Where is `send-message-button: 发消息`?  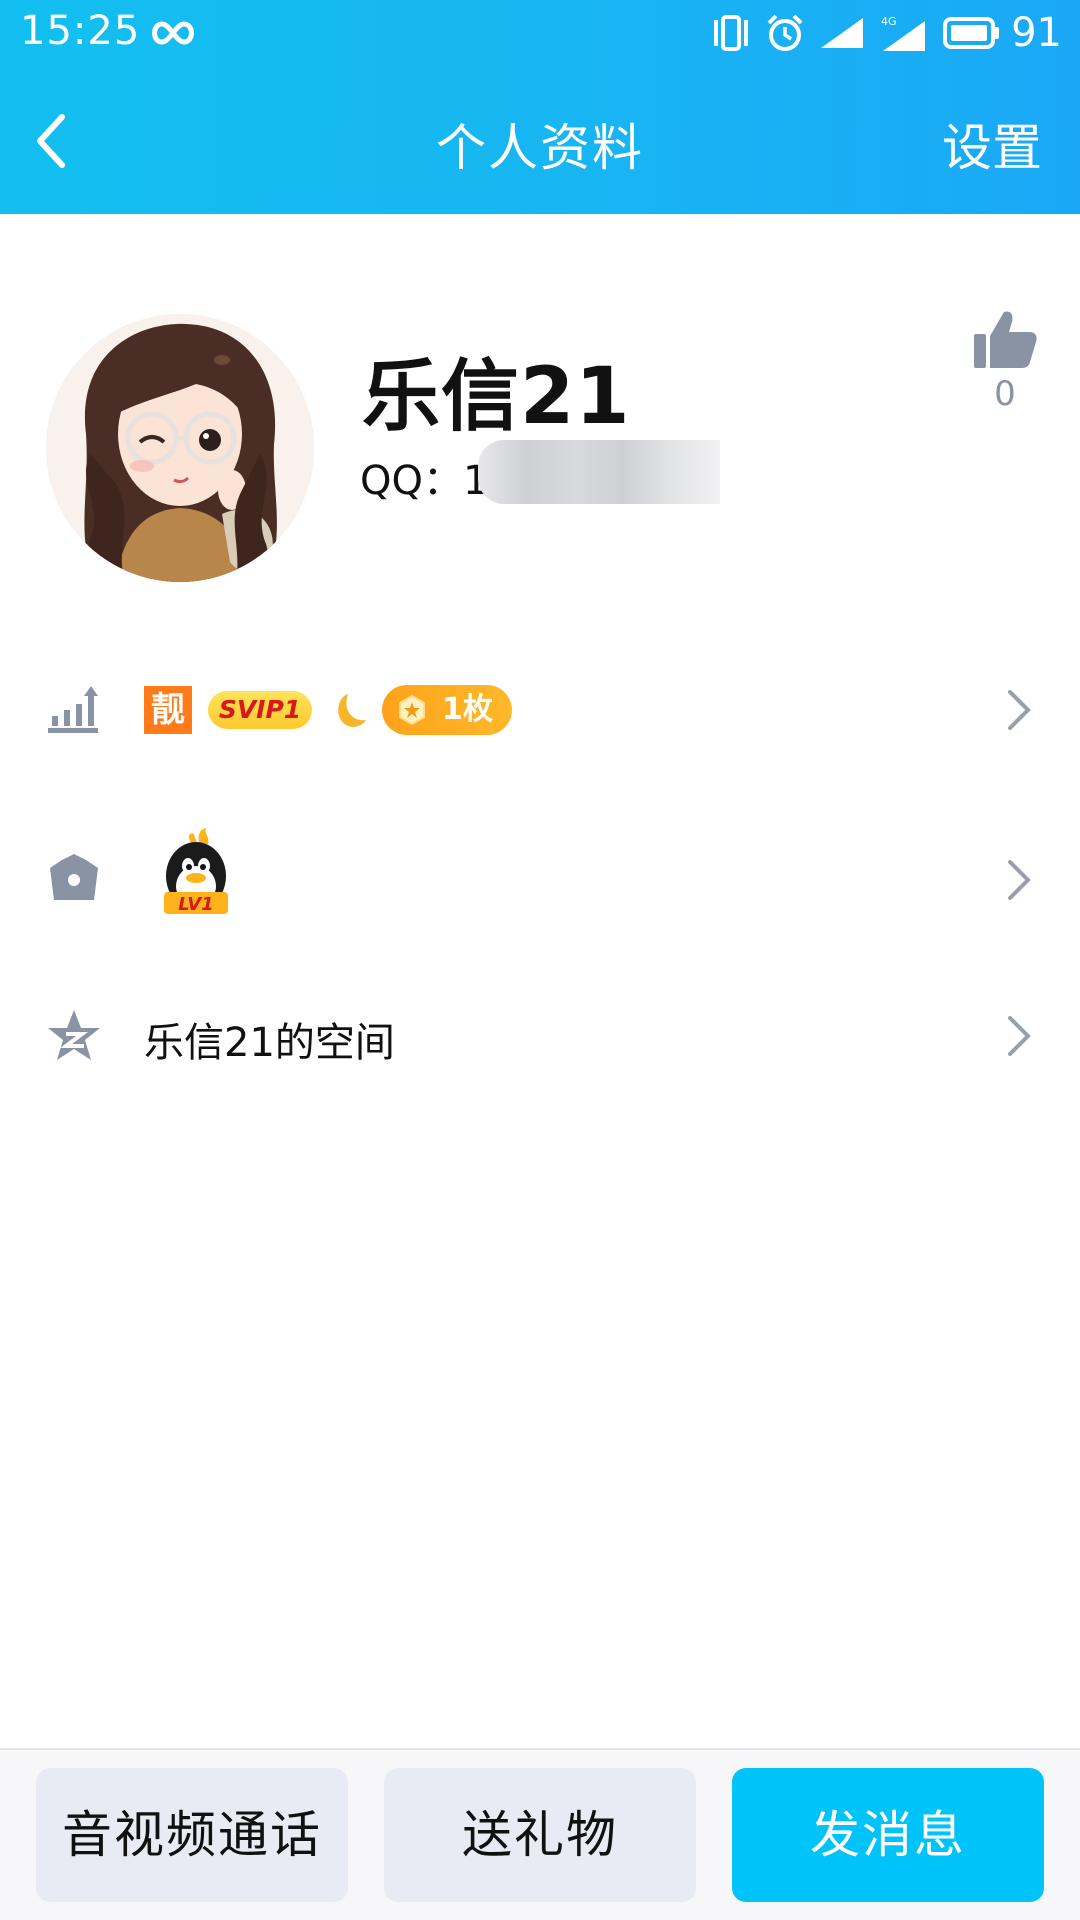
send-message-button: 发消息 is located at coordinates (888, 1835).